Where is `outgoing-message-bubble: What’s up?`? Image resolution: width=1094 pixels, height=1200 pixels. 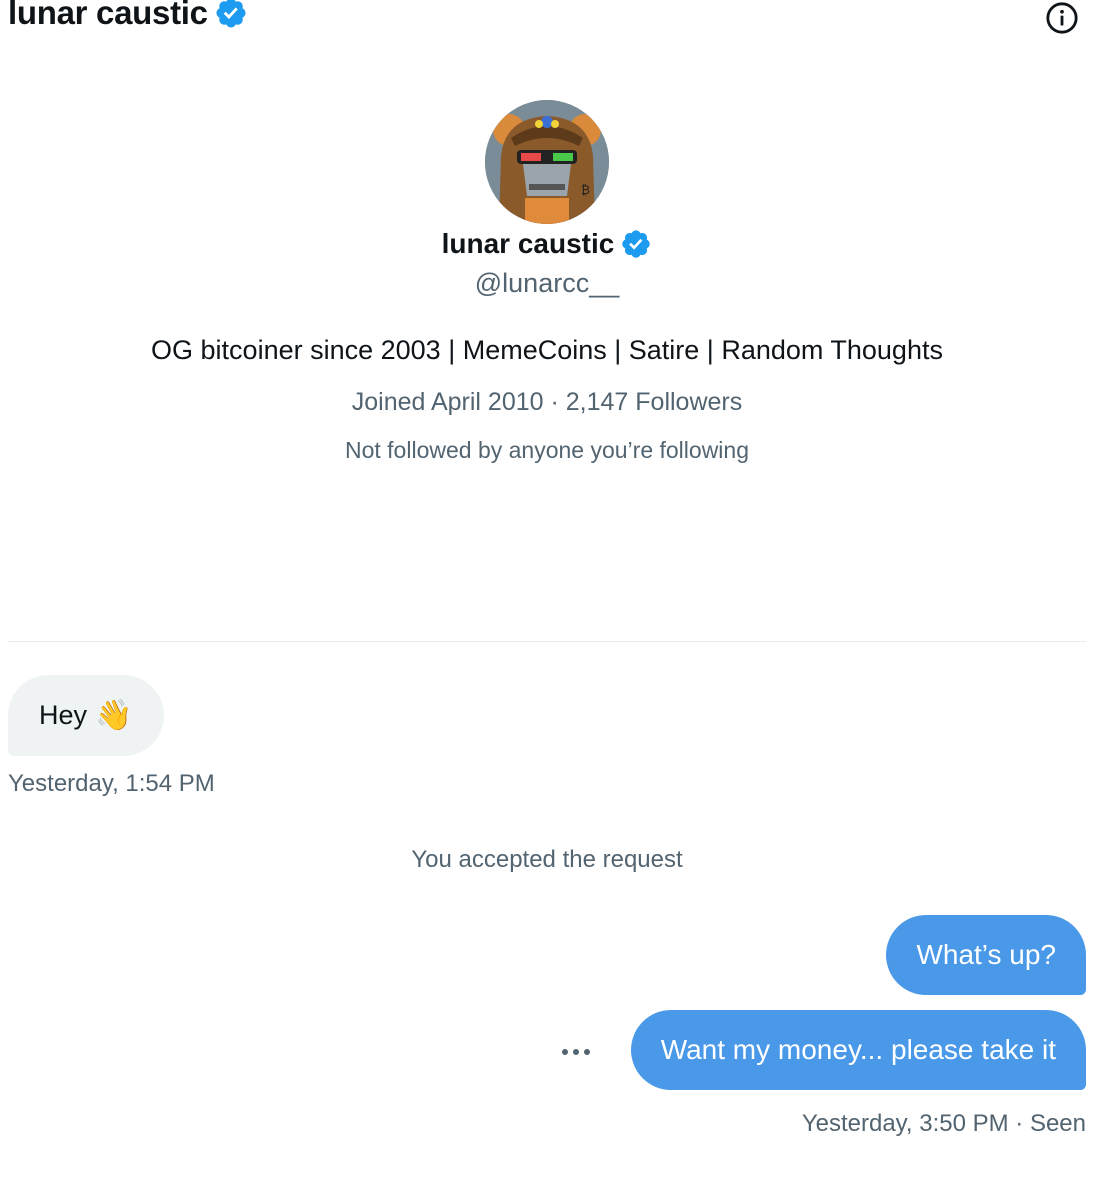 outgoing-message-bubble: What’s up? is located at coordinates (986, 955).